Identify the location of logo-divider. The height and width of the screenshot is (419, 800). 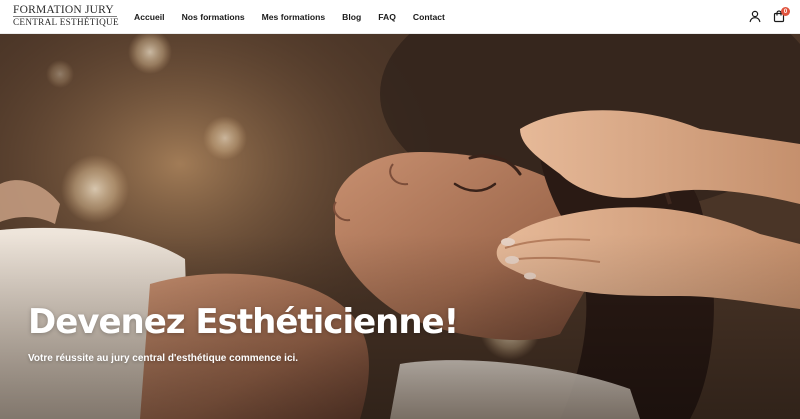
(65, 16).